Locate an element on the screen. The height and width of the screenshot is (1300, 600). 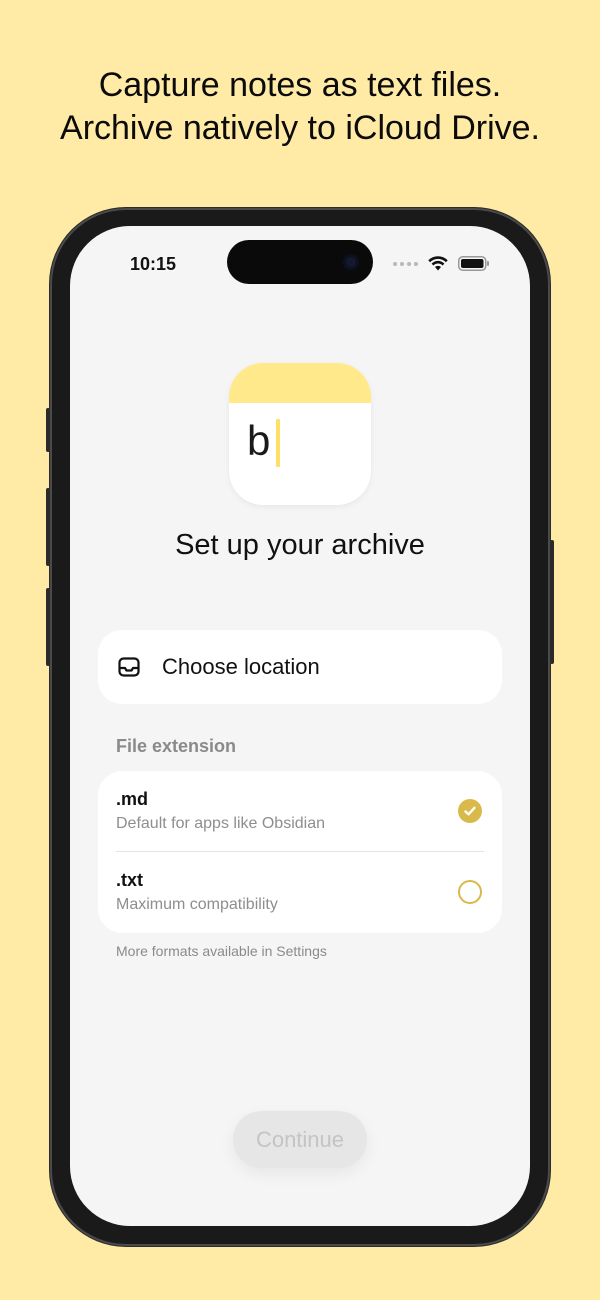
extension-name: .txt is located at coordinates (129, 880).